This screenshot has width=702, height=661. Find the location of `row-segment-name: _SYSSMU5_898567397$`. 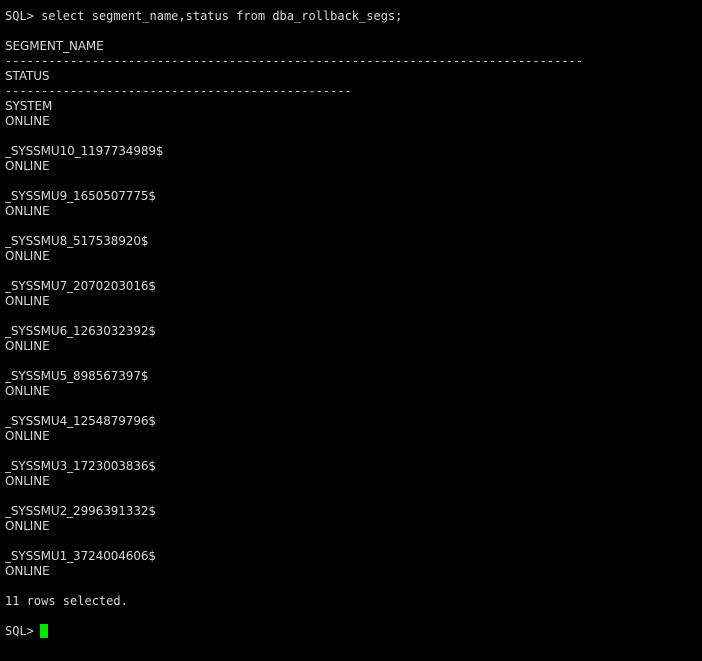

row-segment-name: _SYSSMU5_898567397$ is located at coordinates (77, 376).